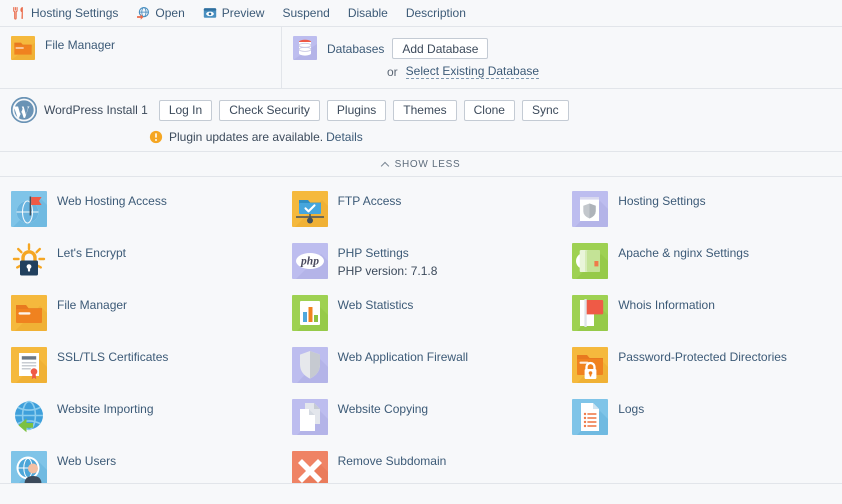 The image size is (842, 504). Describe the element at coordinates (246, 137) in the screenshot. I see `wordpress-warning-text: Plugin updates are available.` at that location.